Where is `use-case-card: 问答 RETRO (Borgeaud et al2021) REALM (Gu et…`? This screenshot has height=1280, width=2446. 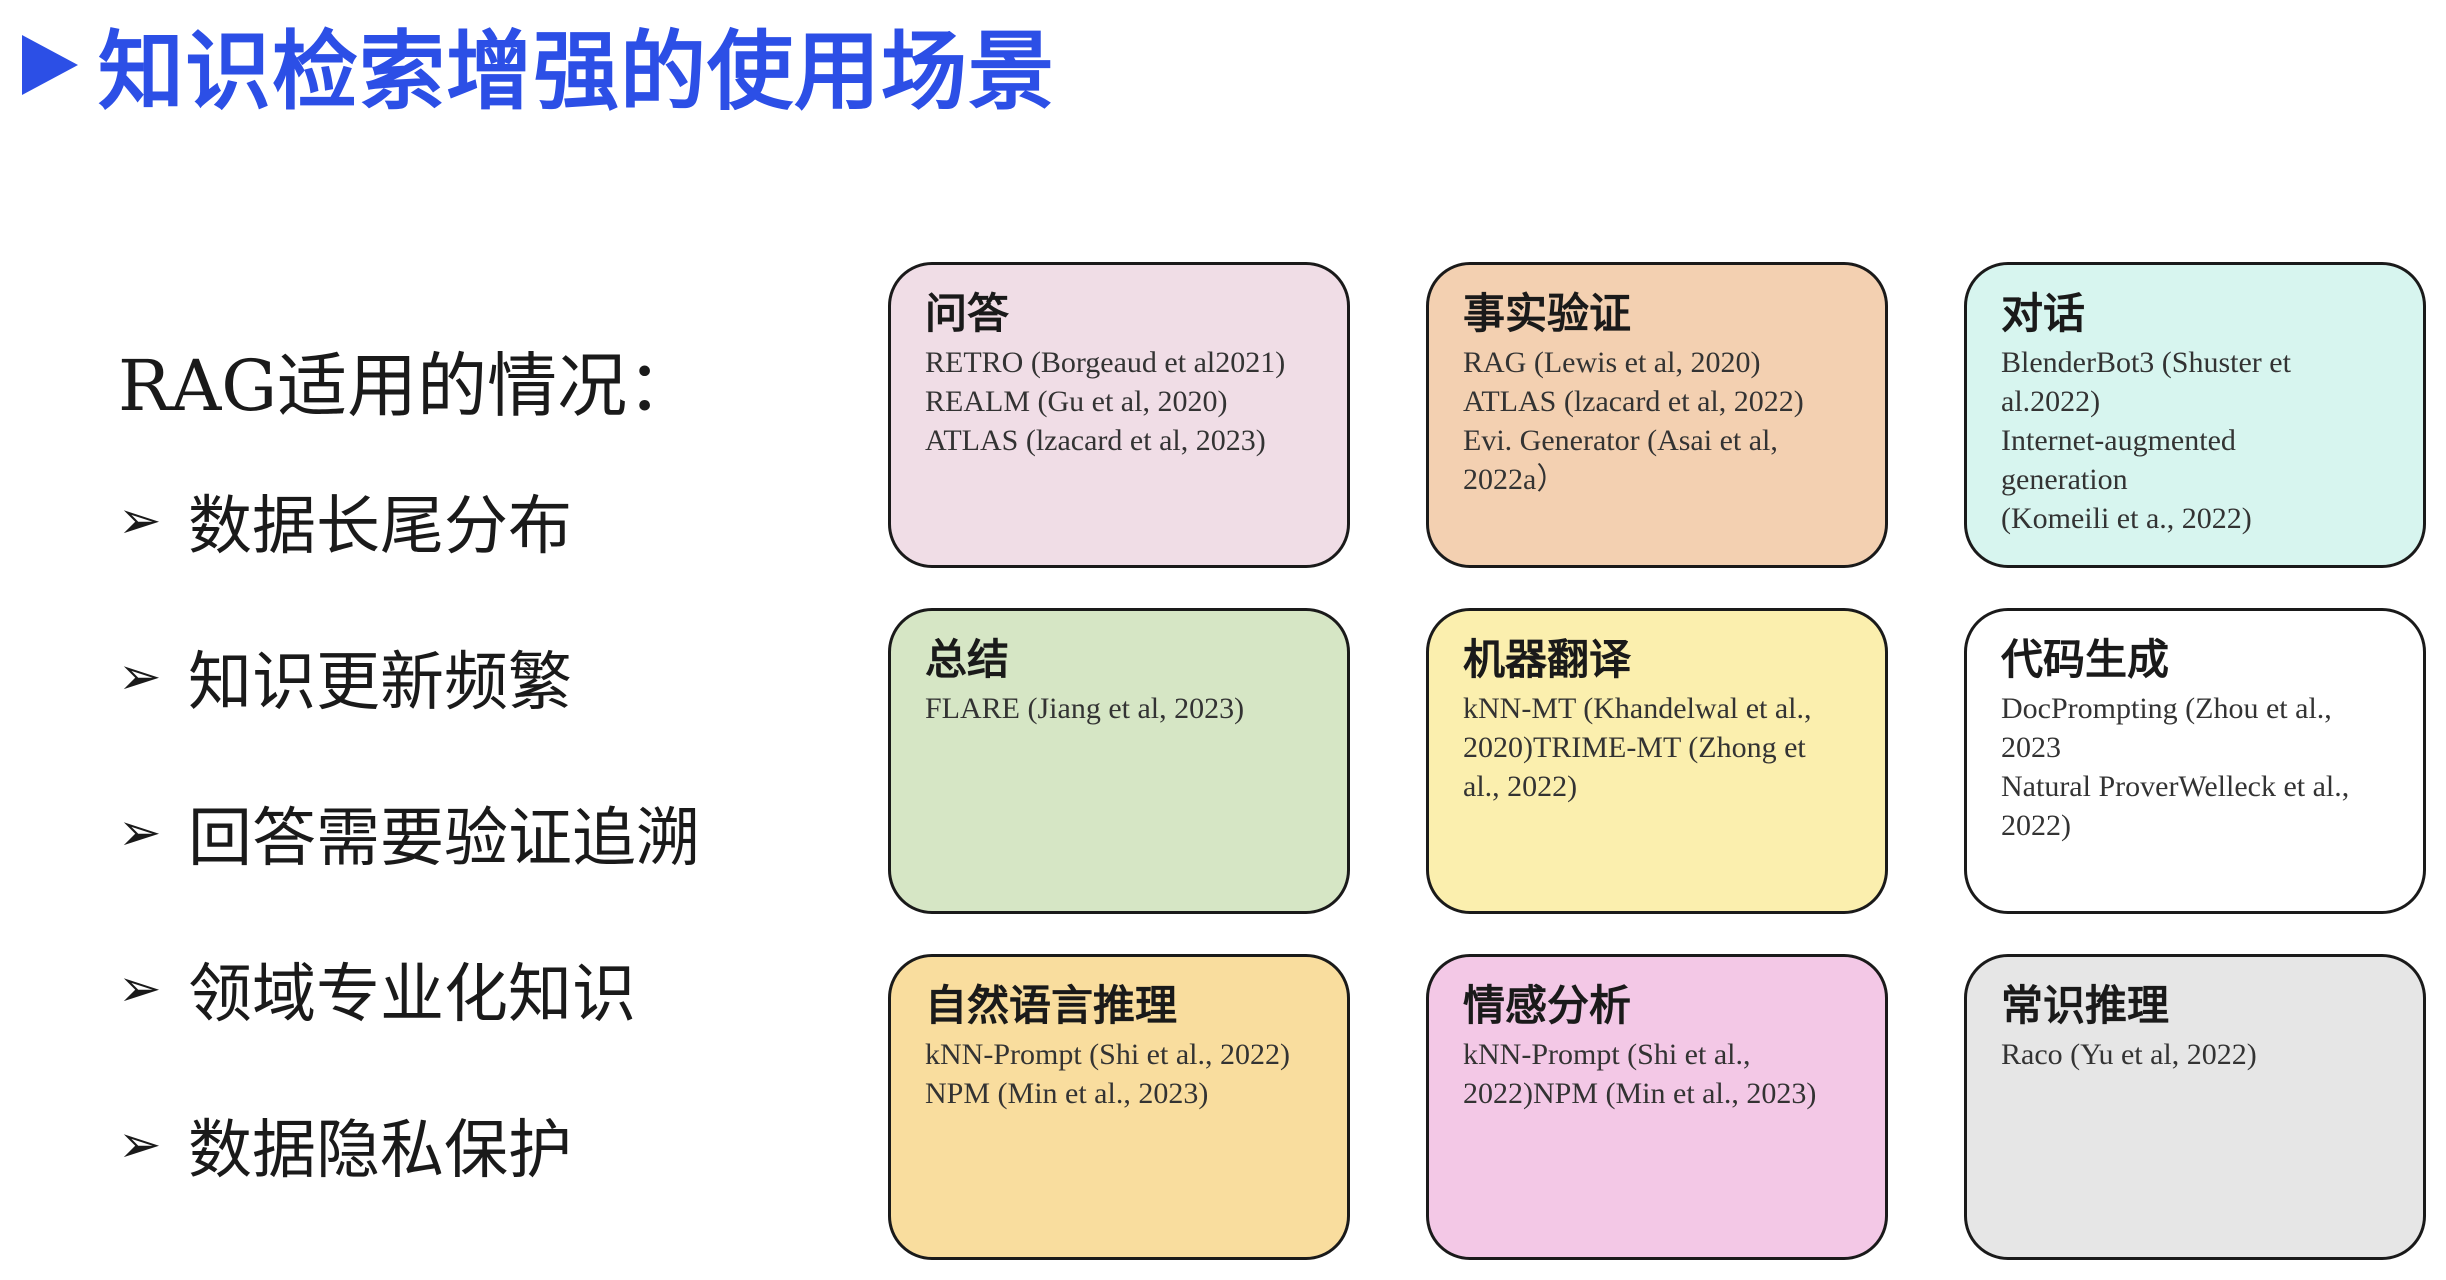
use-case-card: 问答 RETRO (Borgeaud et al2021) REALM (Gu et… is located at coordinates (1119, 415).